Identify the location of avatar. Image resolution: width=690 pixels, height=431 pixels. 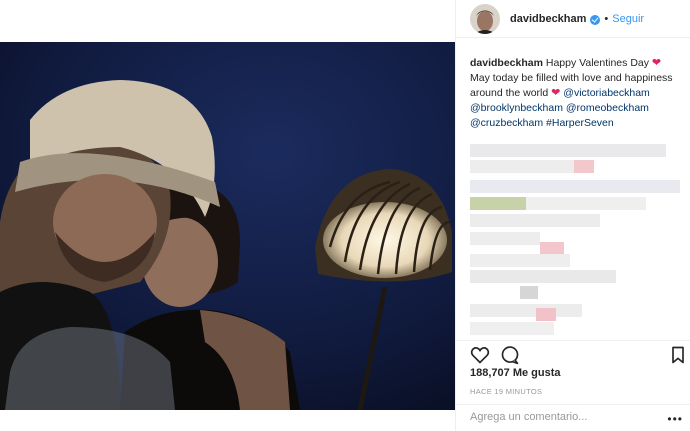
(485, 18).